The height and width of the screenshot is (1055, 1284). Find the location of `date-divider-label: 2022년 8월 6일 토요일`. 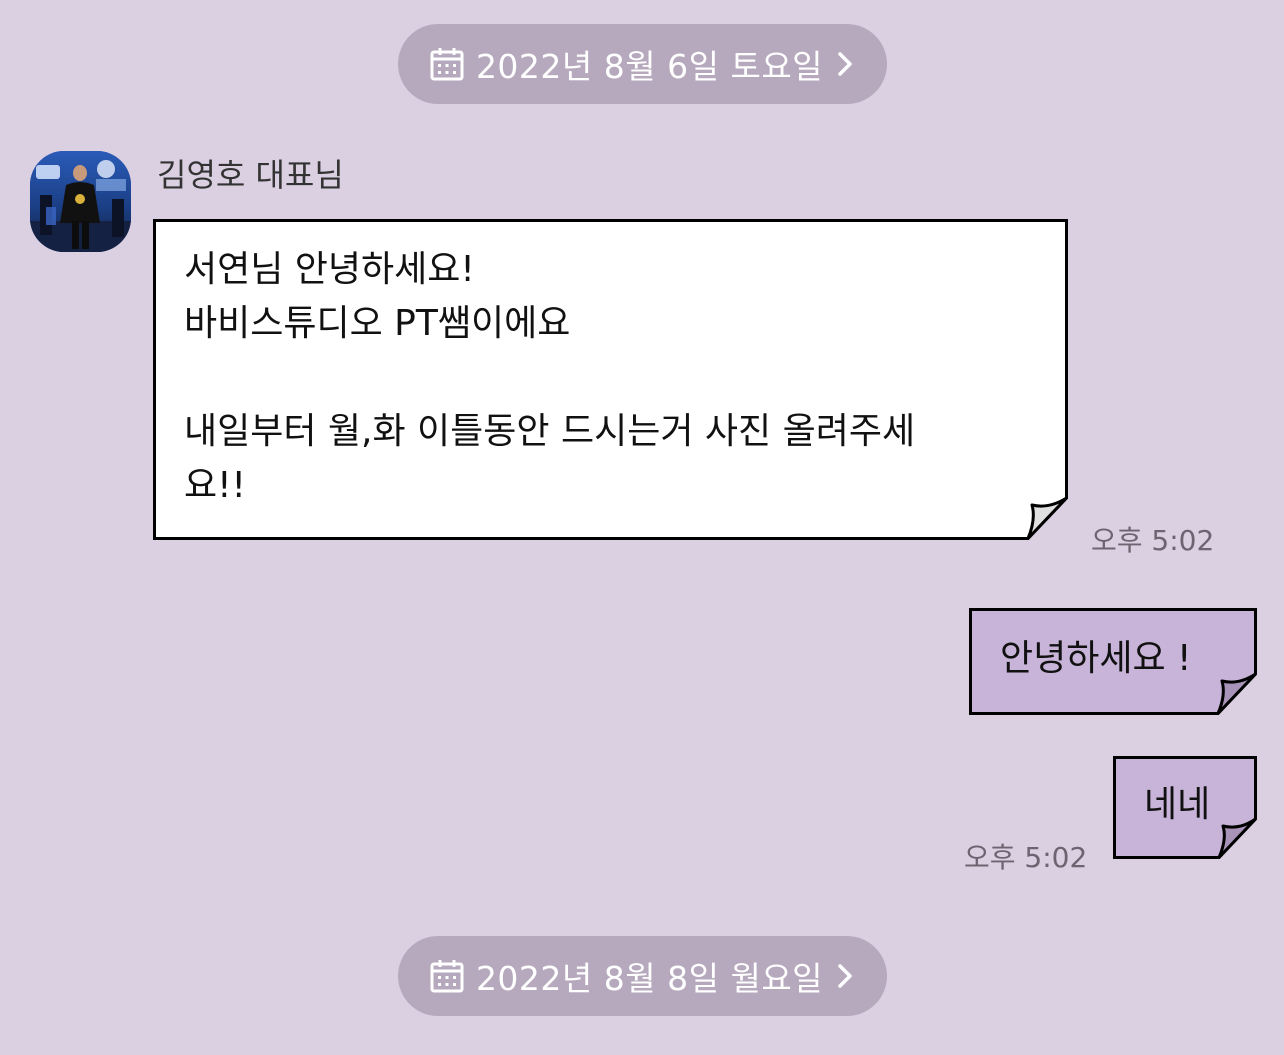

date-divider-label: 2022년 8월 6일 토요일 is located at coordinates (649, 66).